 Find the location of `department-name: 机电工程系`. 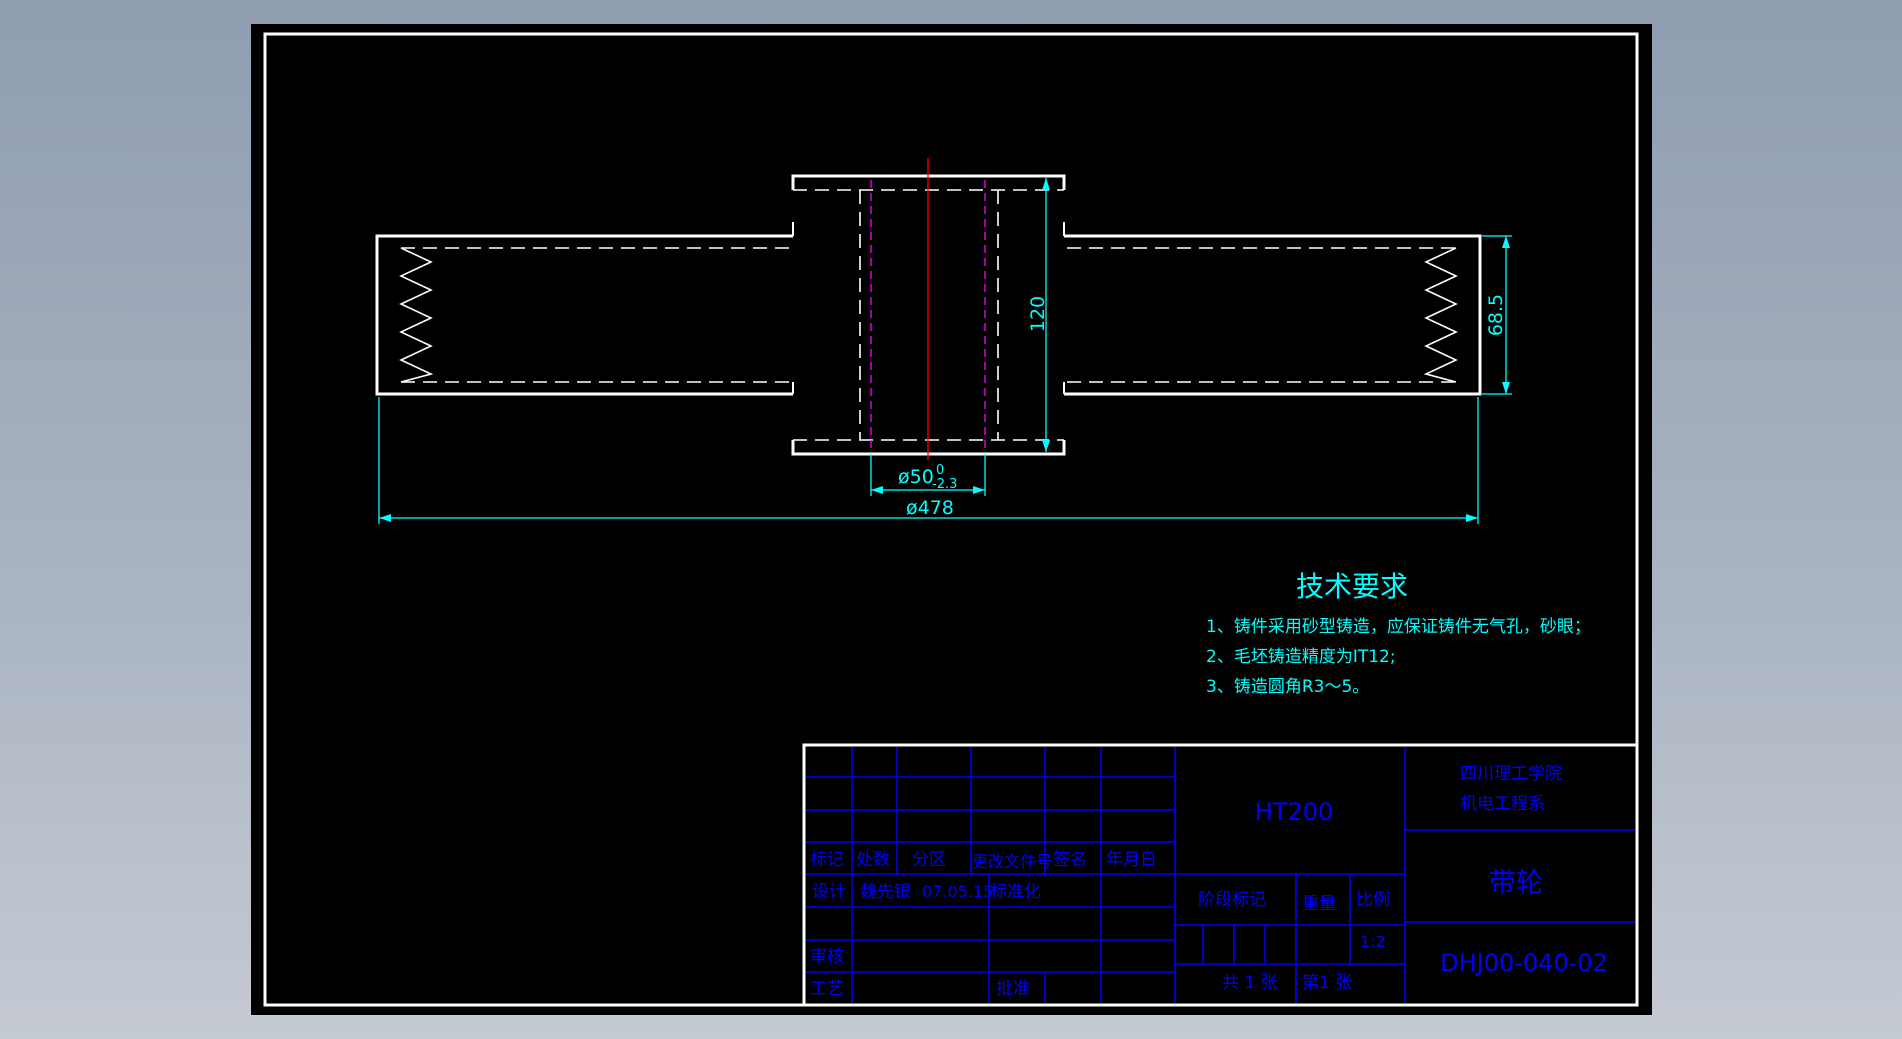

department-name: 机电工程系 is located at coordinates (1502, 804).